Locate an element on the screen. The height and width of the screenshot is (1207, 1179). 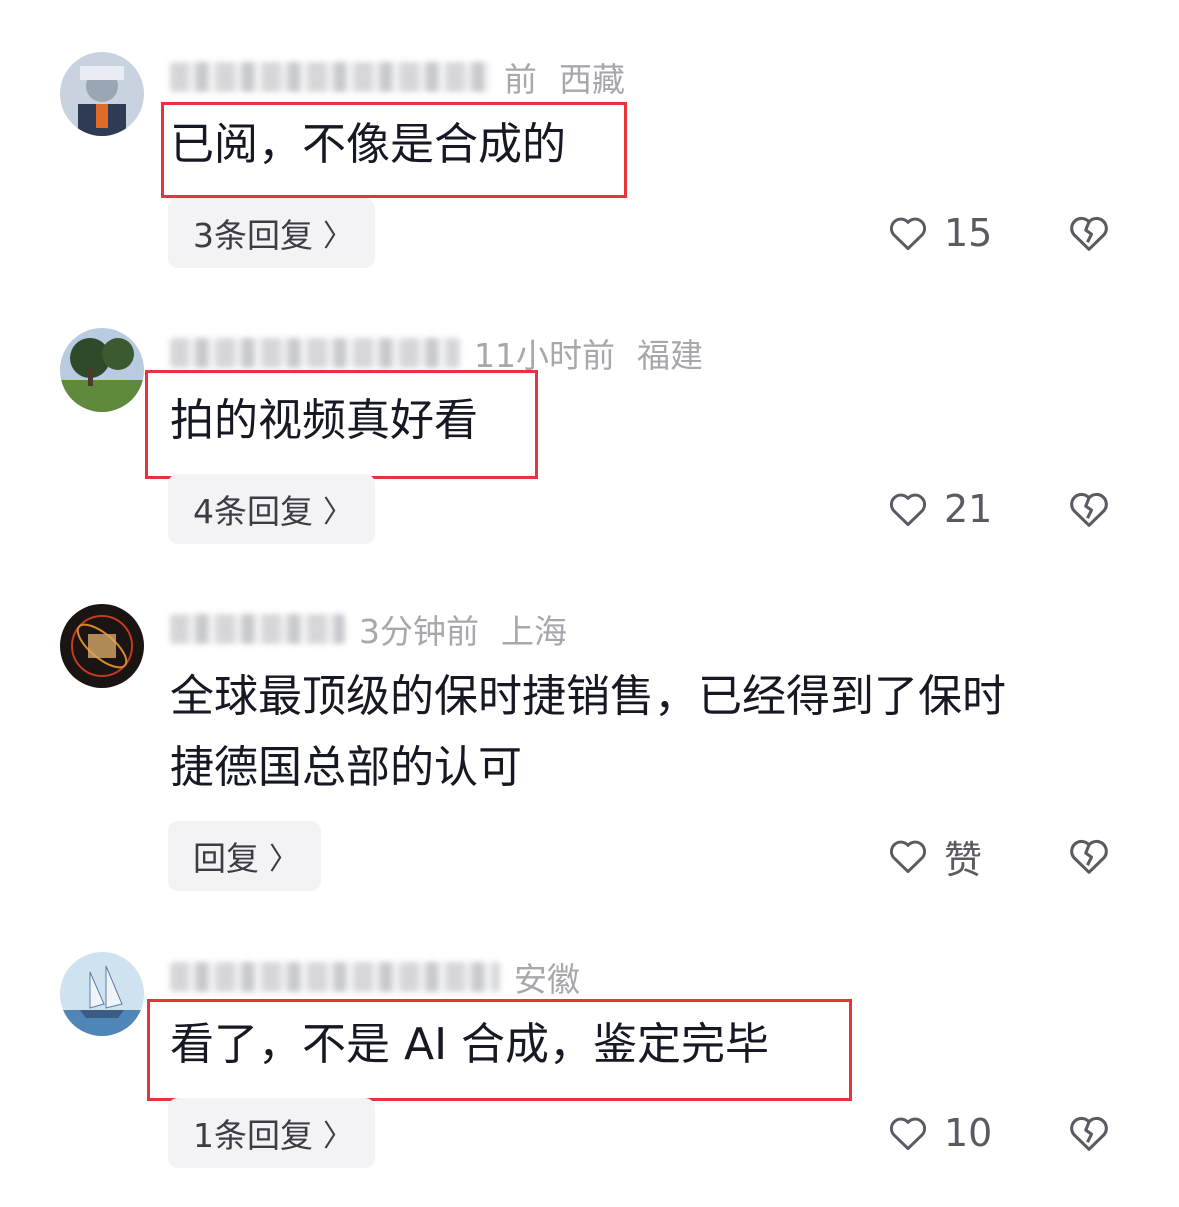
comment-location: 上海 is located at coordinates (534, 631).